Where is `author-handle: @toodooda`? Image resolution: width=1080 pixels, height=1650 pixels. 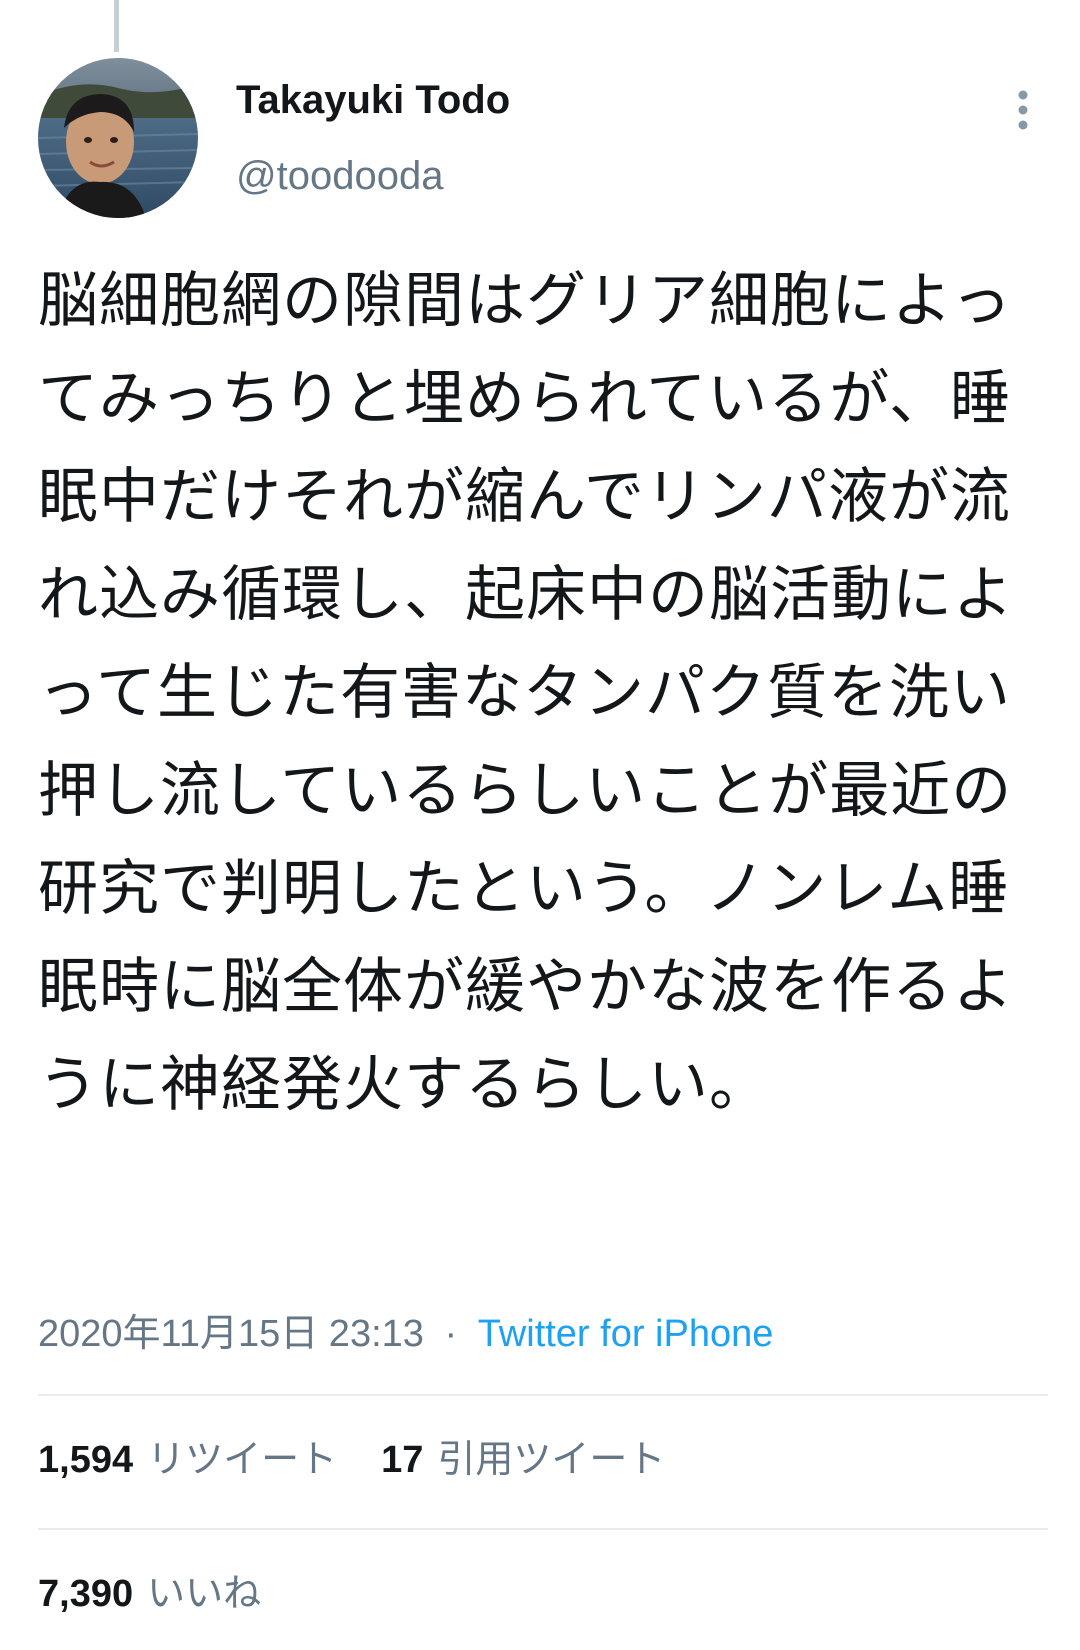
author-handle: @toodooda is located at coordinates (339, 176).